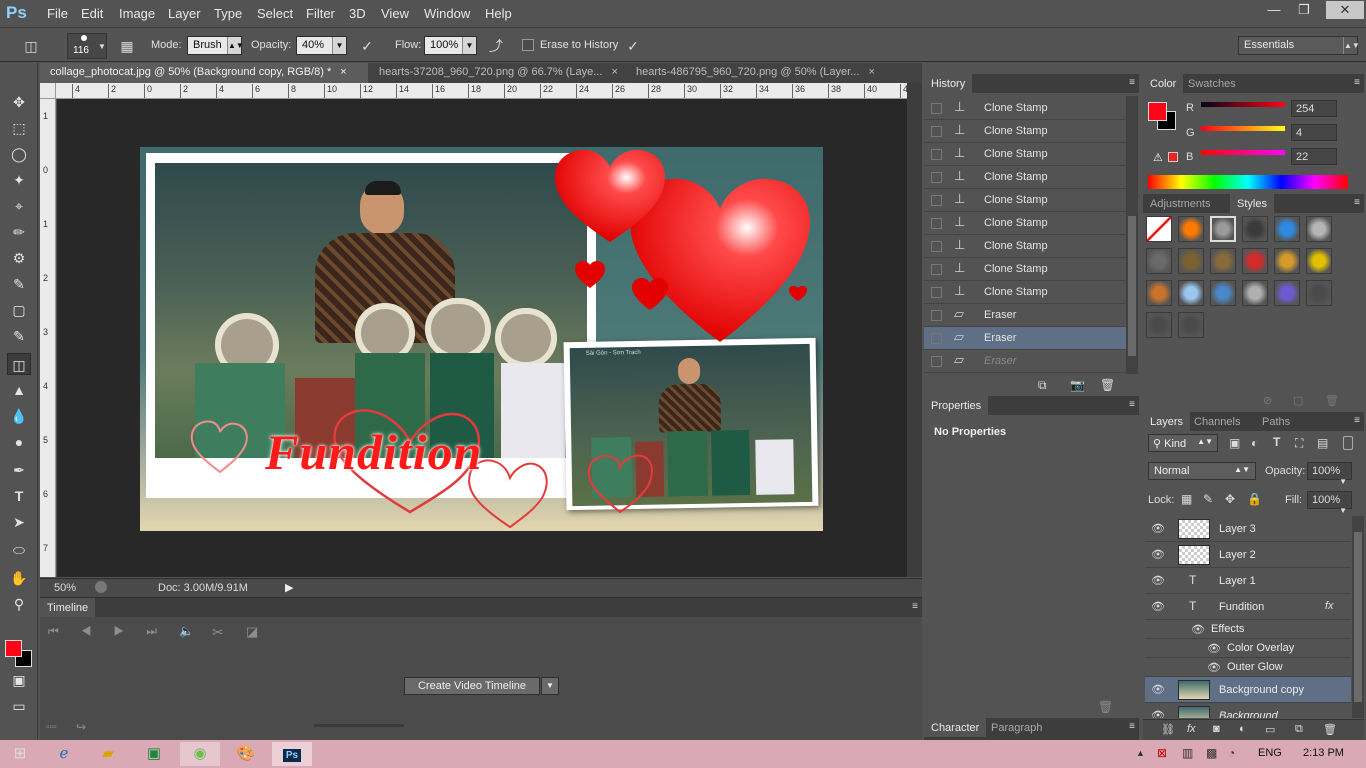  I want to click on language-indicator: ENG, so click(1270, 753).